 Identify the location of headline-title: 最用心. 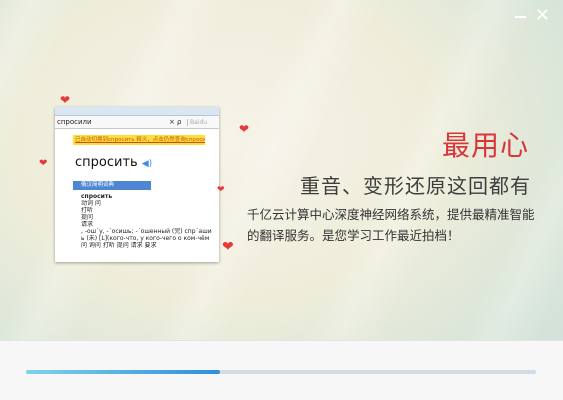
(485, 145).